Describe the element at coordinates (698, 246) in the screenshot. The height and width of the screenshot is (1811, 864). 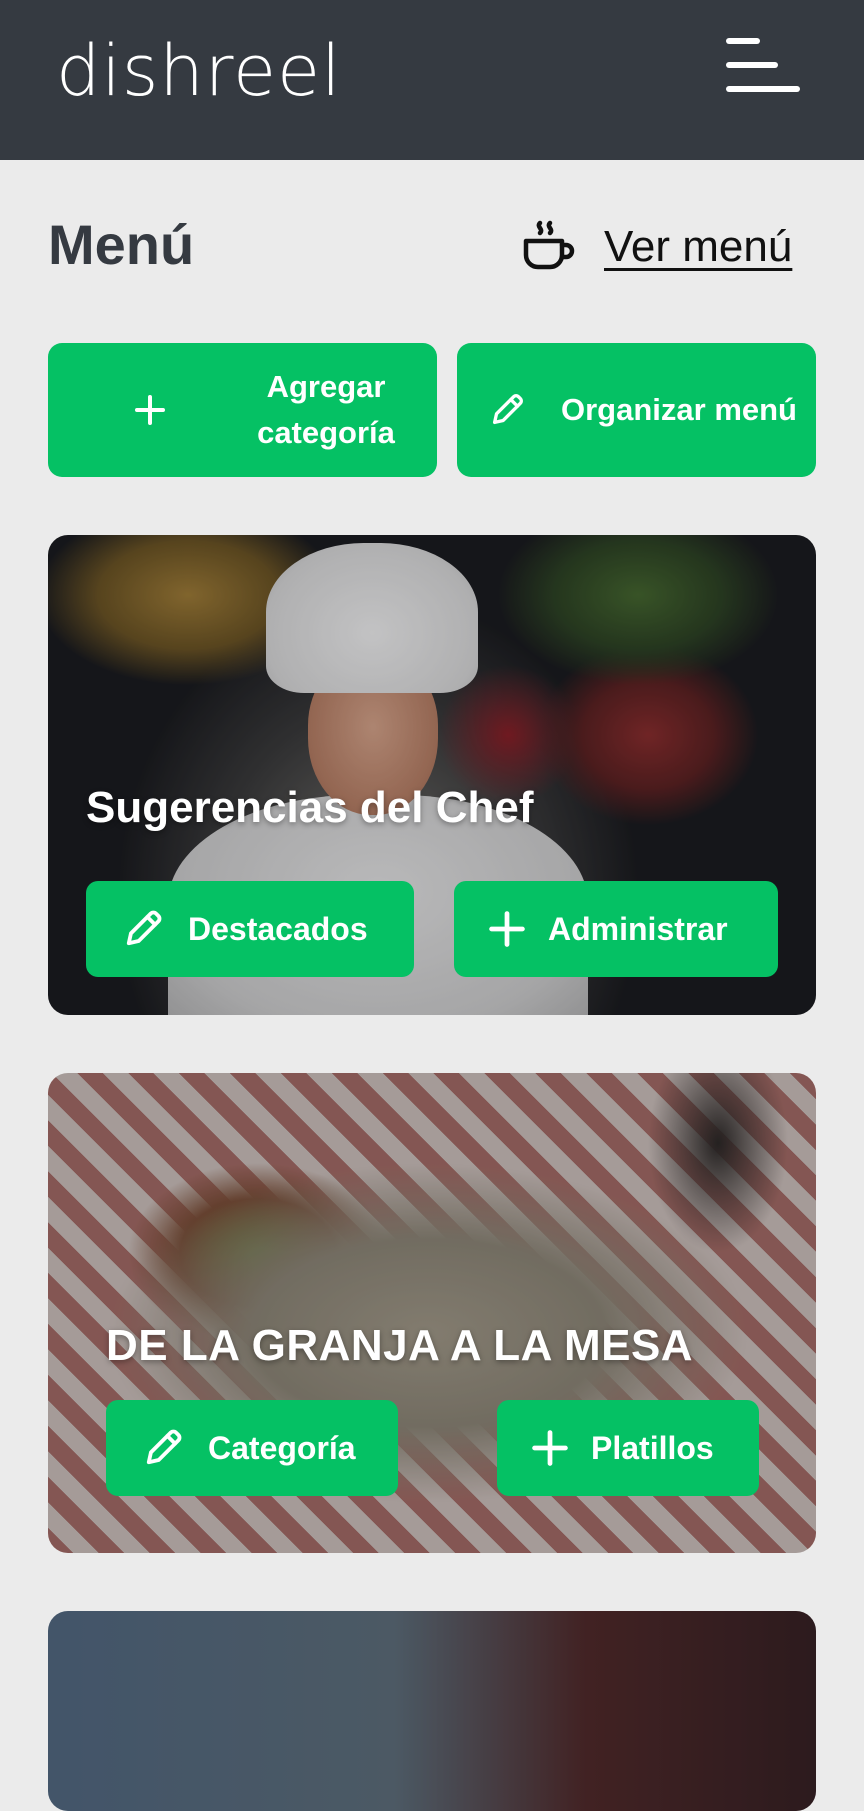
I see `view-menu-label: Ver menú` at that location.